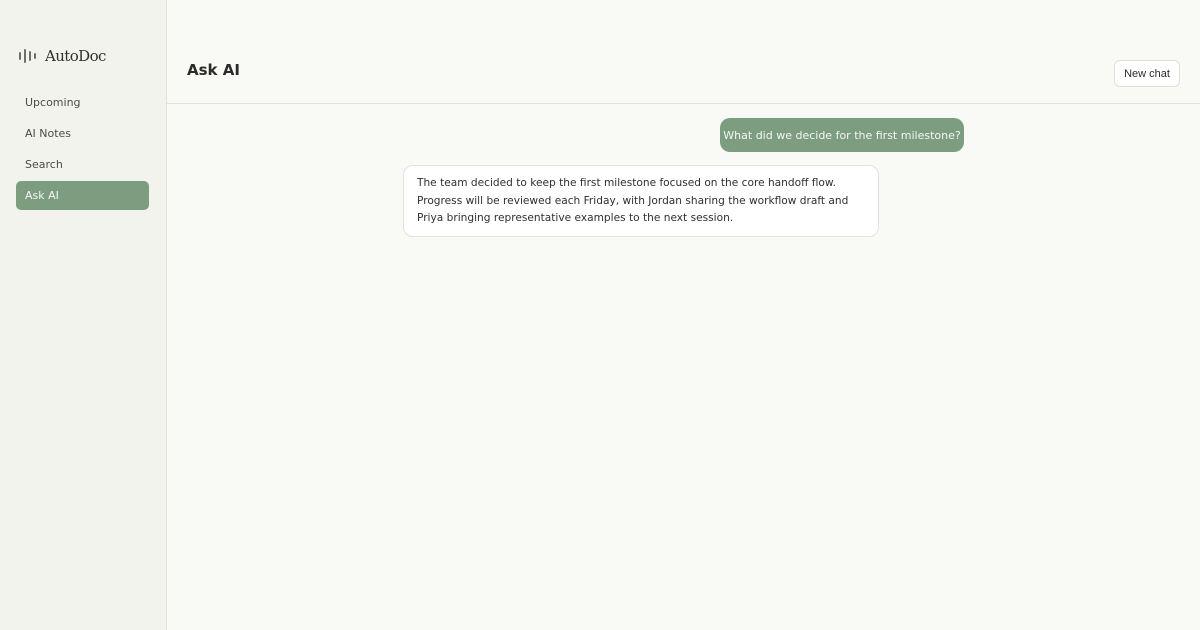 The width and height of the screenshot is (1200, 630). What do you see at coordinates (27, 56) in the screenshot?
I see `waveform-icon` at bounding box center [27, 56].